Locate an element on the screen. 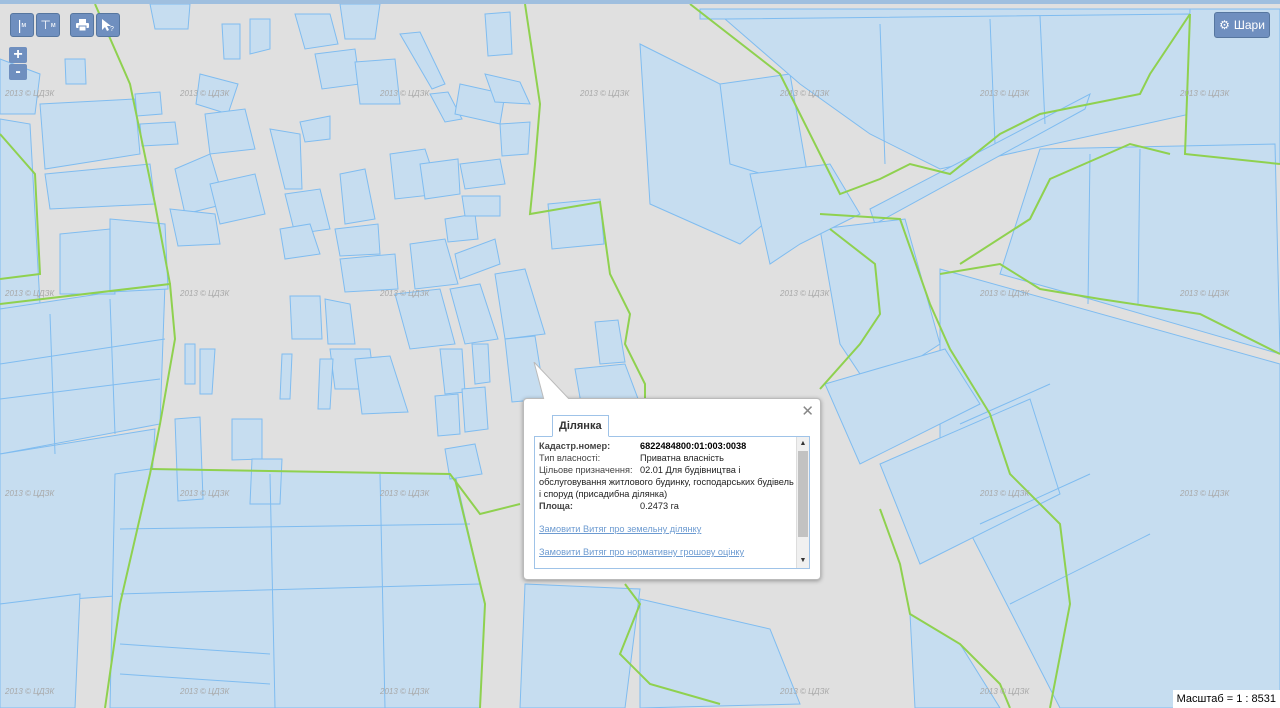 This screenshot has width=1280, height=708. field-area: Площа: 0.2473 га is located at coordinates (667, 506).